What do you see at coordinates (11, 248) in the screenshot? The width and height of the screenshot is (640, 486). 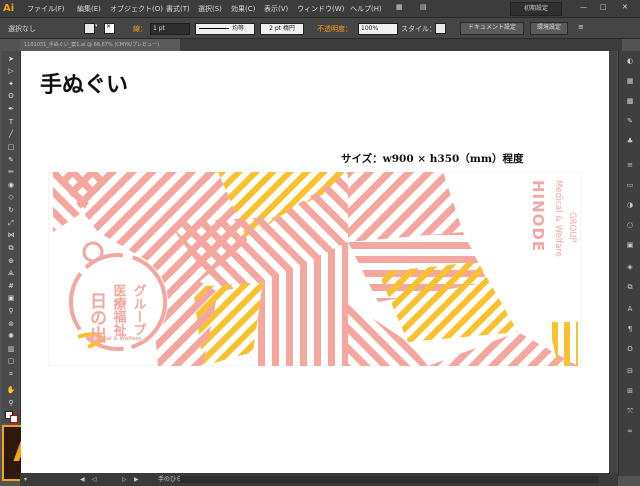 I see `free-transform-icon: ⧉` at bounding box center [11, 248].